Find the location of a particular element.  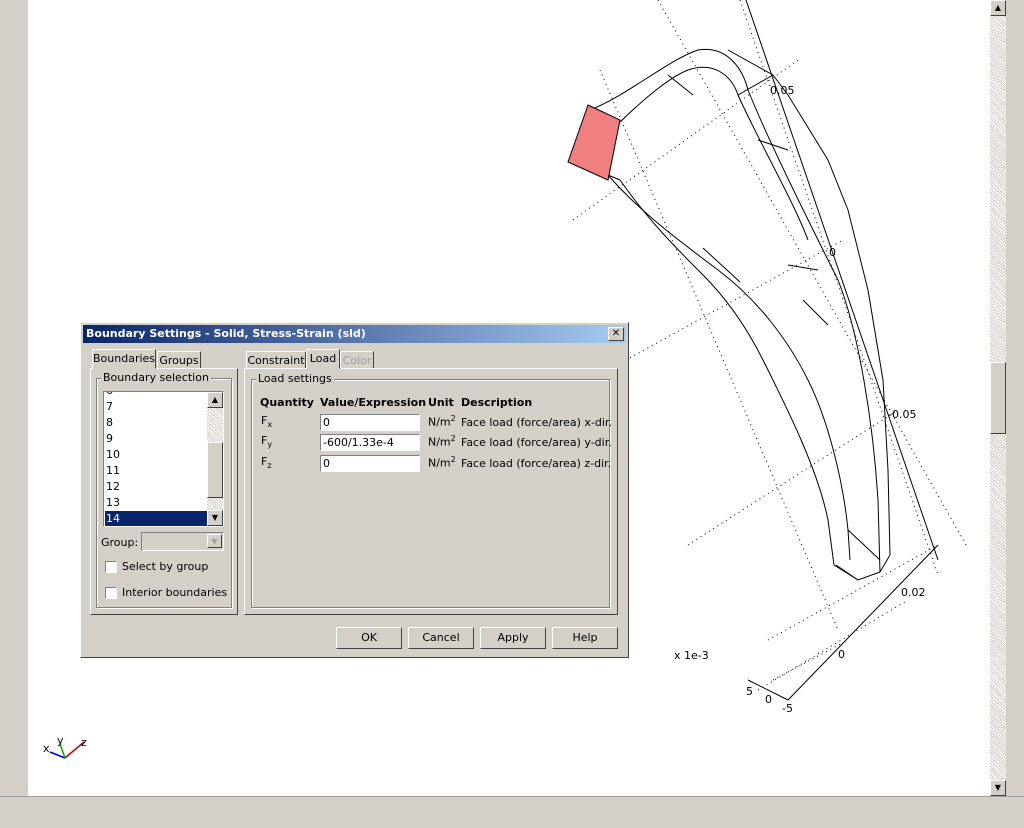

boundary-listbox: 6 7 8 9 10 11 12 13 14 ▲ ▼ is located at coordinates (163, 459).